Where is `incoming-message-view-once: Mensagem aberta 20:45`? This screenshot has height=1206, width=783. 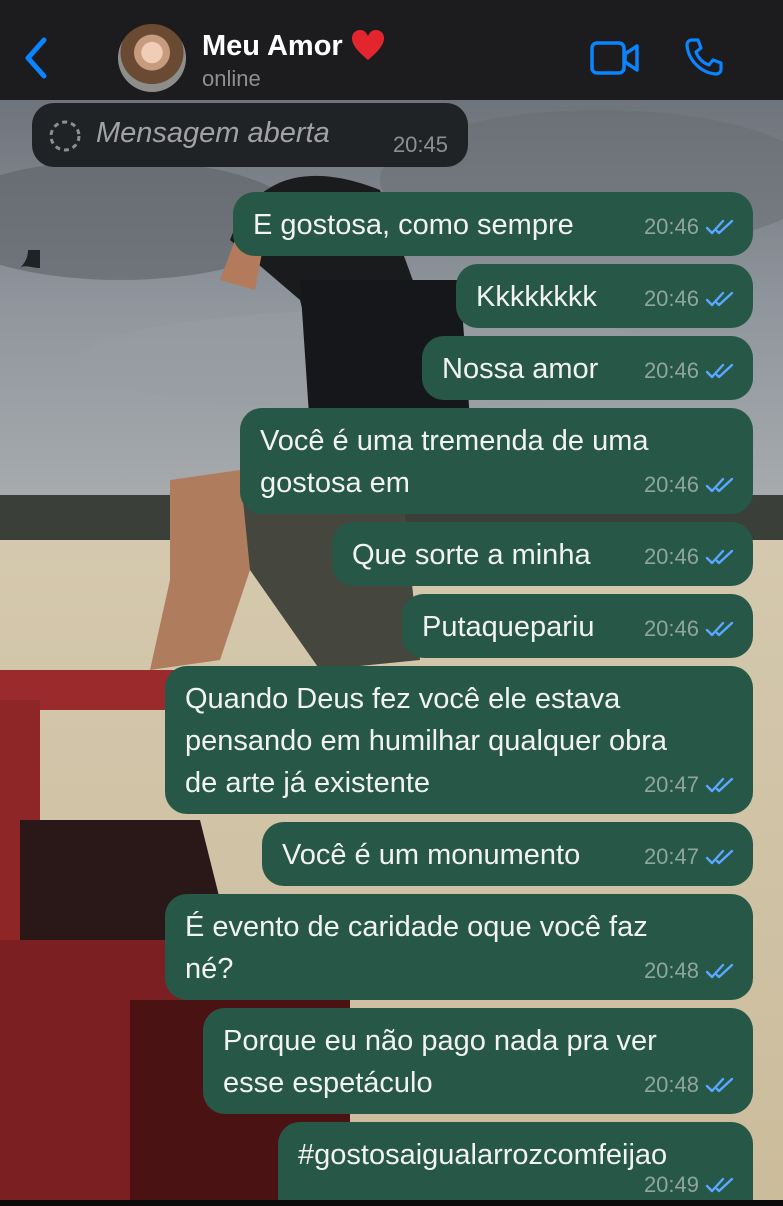
incoming-message-view-once: Mensagem aberta 20:45 is located at coordinates (250, 135).